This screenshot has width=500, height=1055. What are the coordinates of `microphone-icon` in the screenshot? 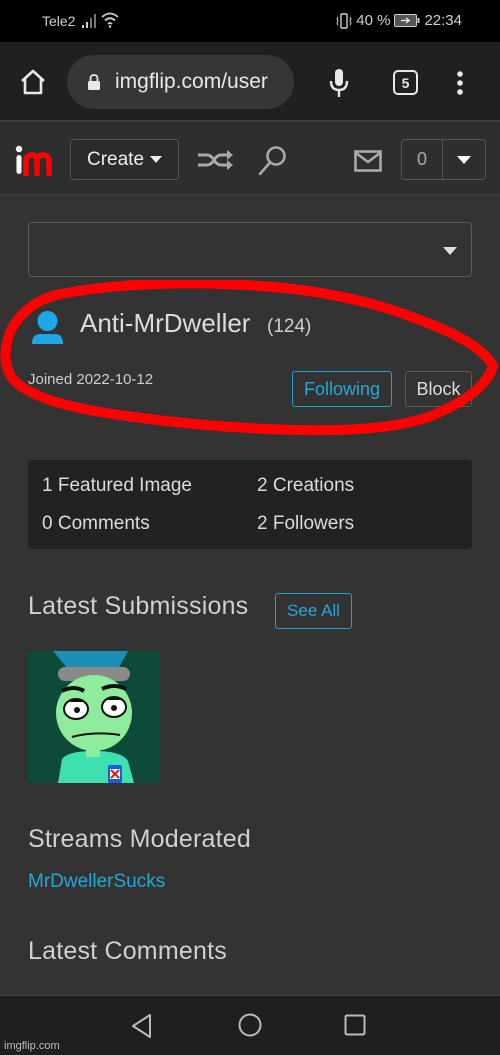 It's located at (339, 83).